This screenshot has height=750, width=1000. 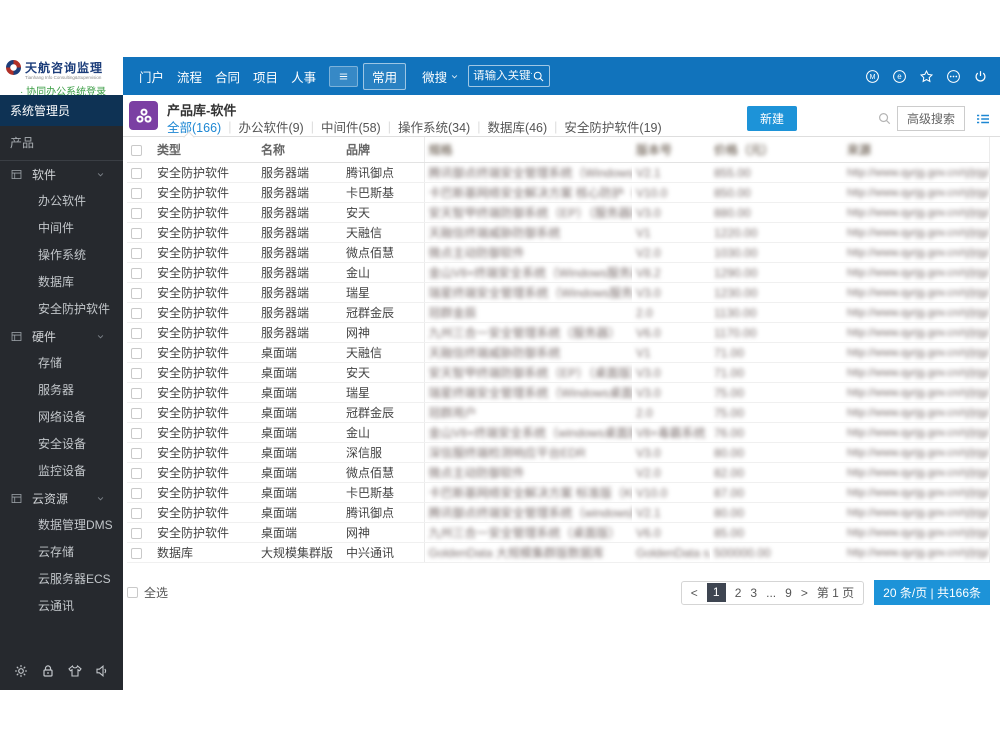 I want to click on nav-common-button: 常用, so click(x=385, y=76).